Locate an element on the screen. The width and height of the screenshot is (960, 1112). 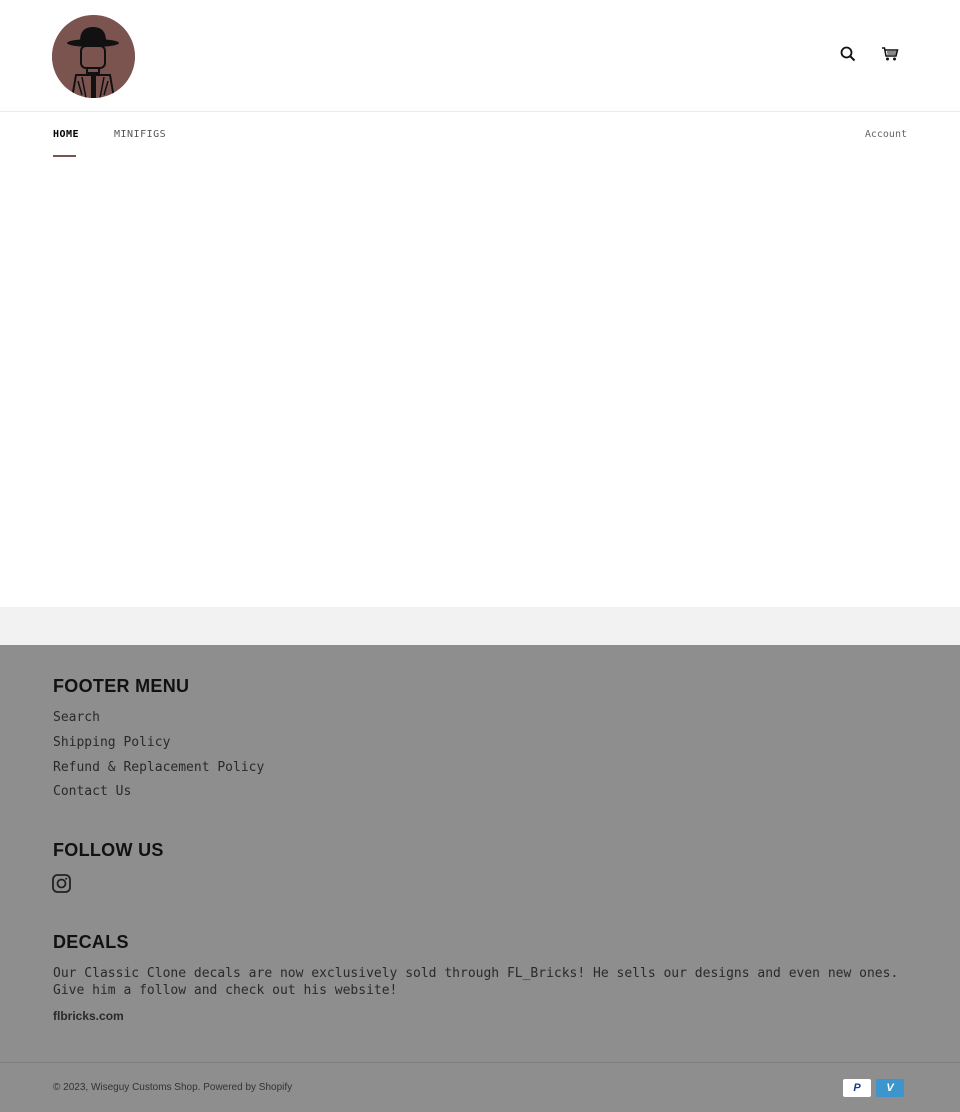
nav-item-home: HOME is located at coordinates (66, 134).